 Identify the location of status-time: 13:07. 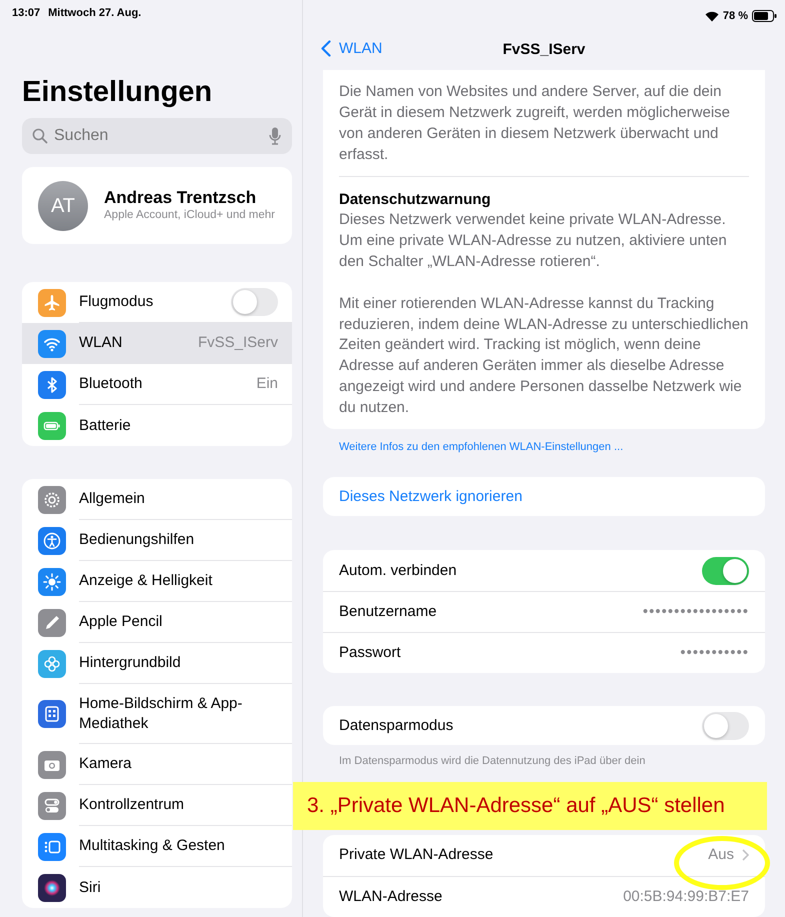
(26, 13).